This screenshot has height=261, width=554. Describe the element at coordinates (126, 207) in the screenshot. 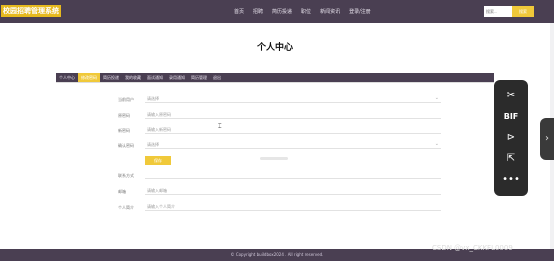

I see `form-label: 个人简介` at that location.